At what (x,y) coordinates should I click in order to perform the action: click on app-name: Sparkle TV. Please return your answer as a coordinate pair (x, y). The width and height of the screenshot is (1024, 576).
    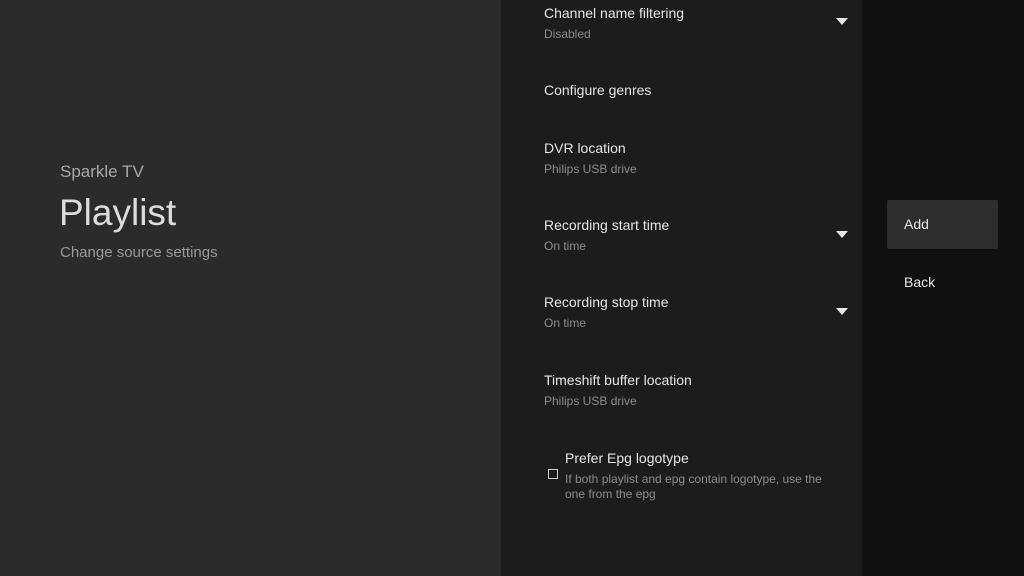
    Looking at the image, I should click on (102, 171).